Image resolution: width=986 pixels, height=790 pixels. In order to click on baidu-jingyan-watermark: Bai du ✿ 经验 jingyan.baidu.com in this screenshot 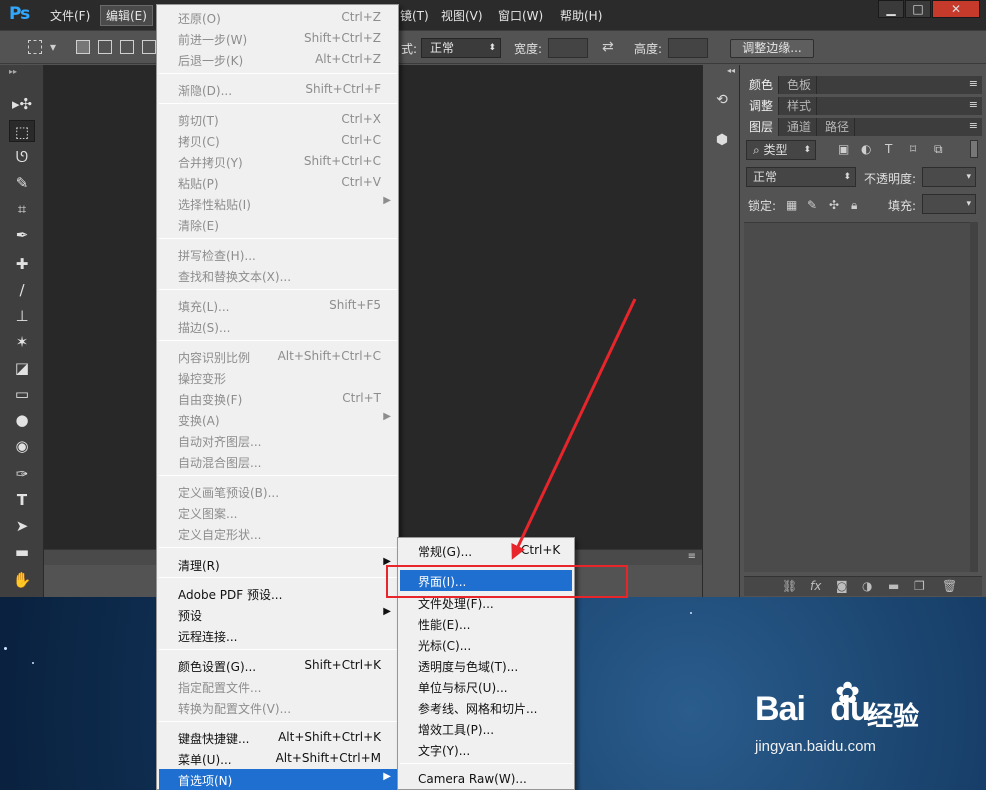, I will do `click(865, 723)`.